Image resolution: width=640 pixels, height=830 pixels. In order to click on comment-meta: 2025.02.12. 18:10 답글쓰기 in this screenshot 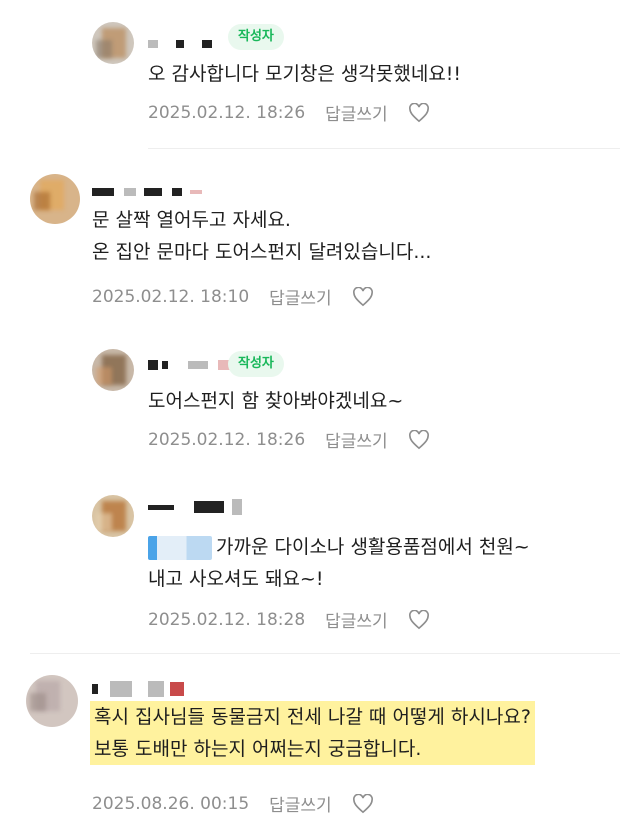, I will do `click(233, 296)`.